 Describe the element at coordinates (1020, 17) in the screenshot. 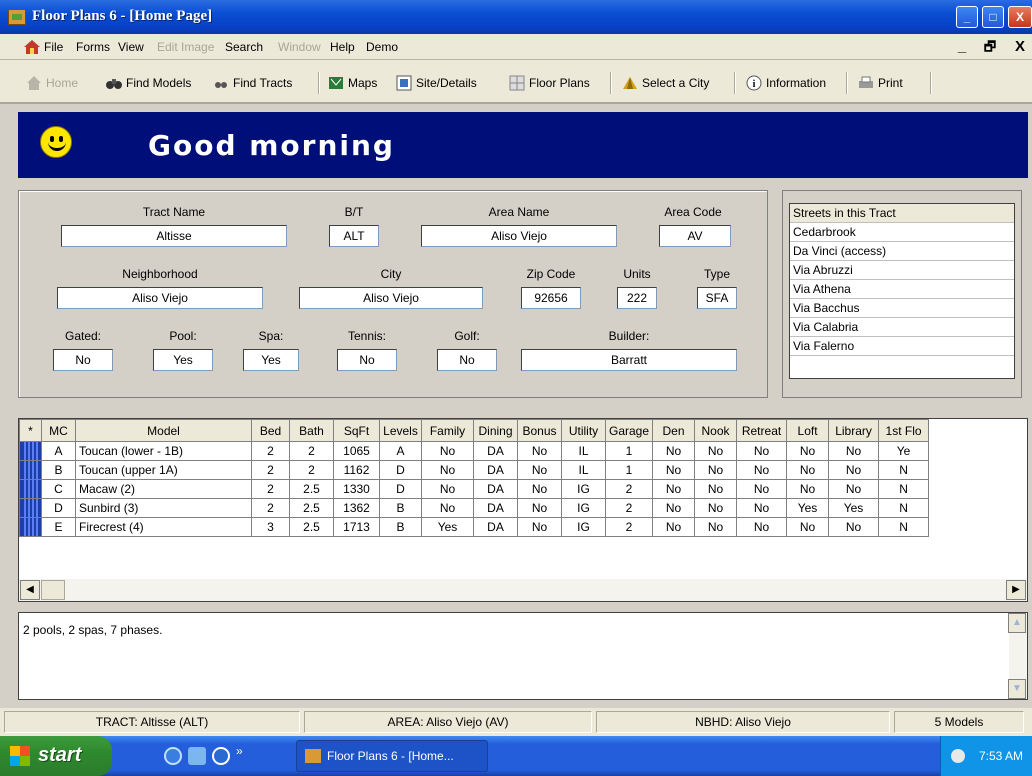

I see `close-button: X` at that location.